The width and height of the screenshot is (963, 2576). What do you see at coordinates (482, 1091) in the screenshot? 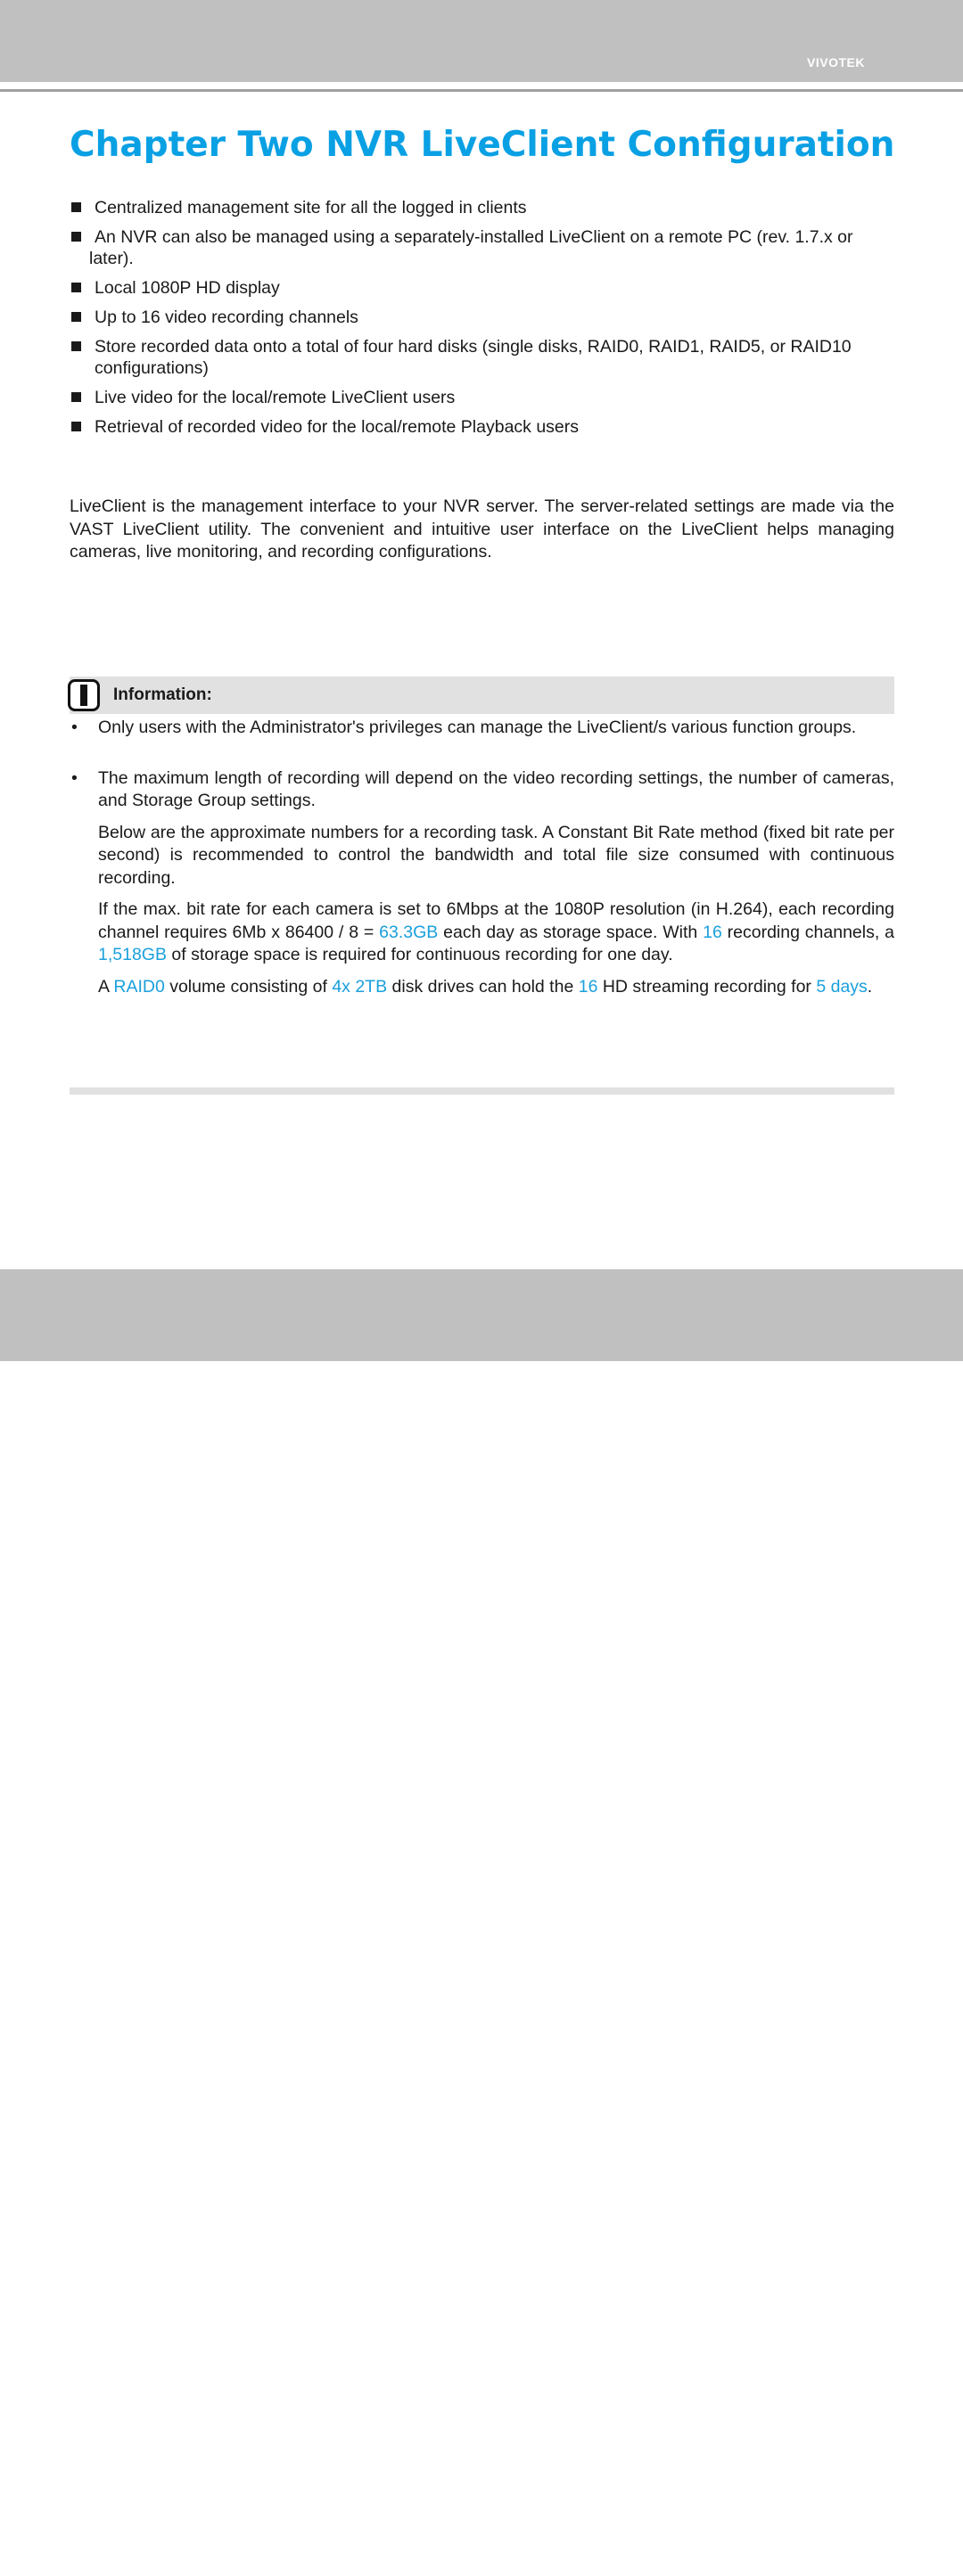
I see `information-end-bar` at bounding box center [482, 1091].